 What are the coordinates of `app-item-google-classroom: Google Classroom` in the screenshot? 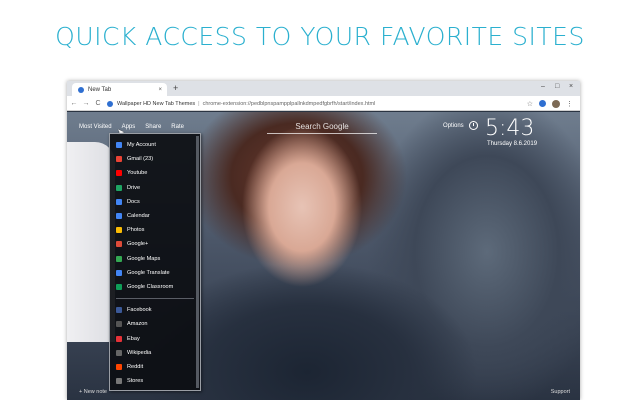 It's located at (155, 287).